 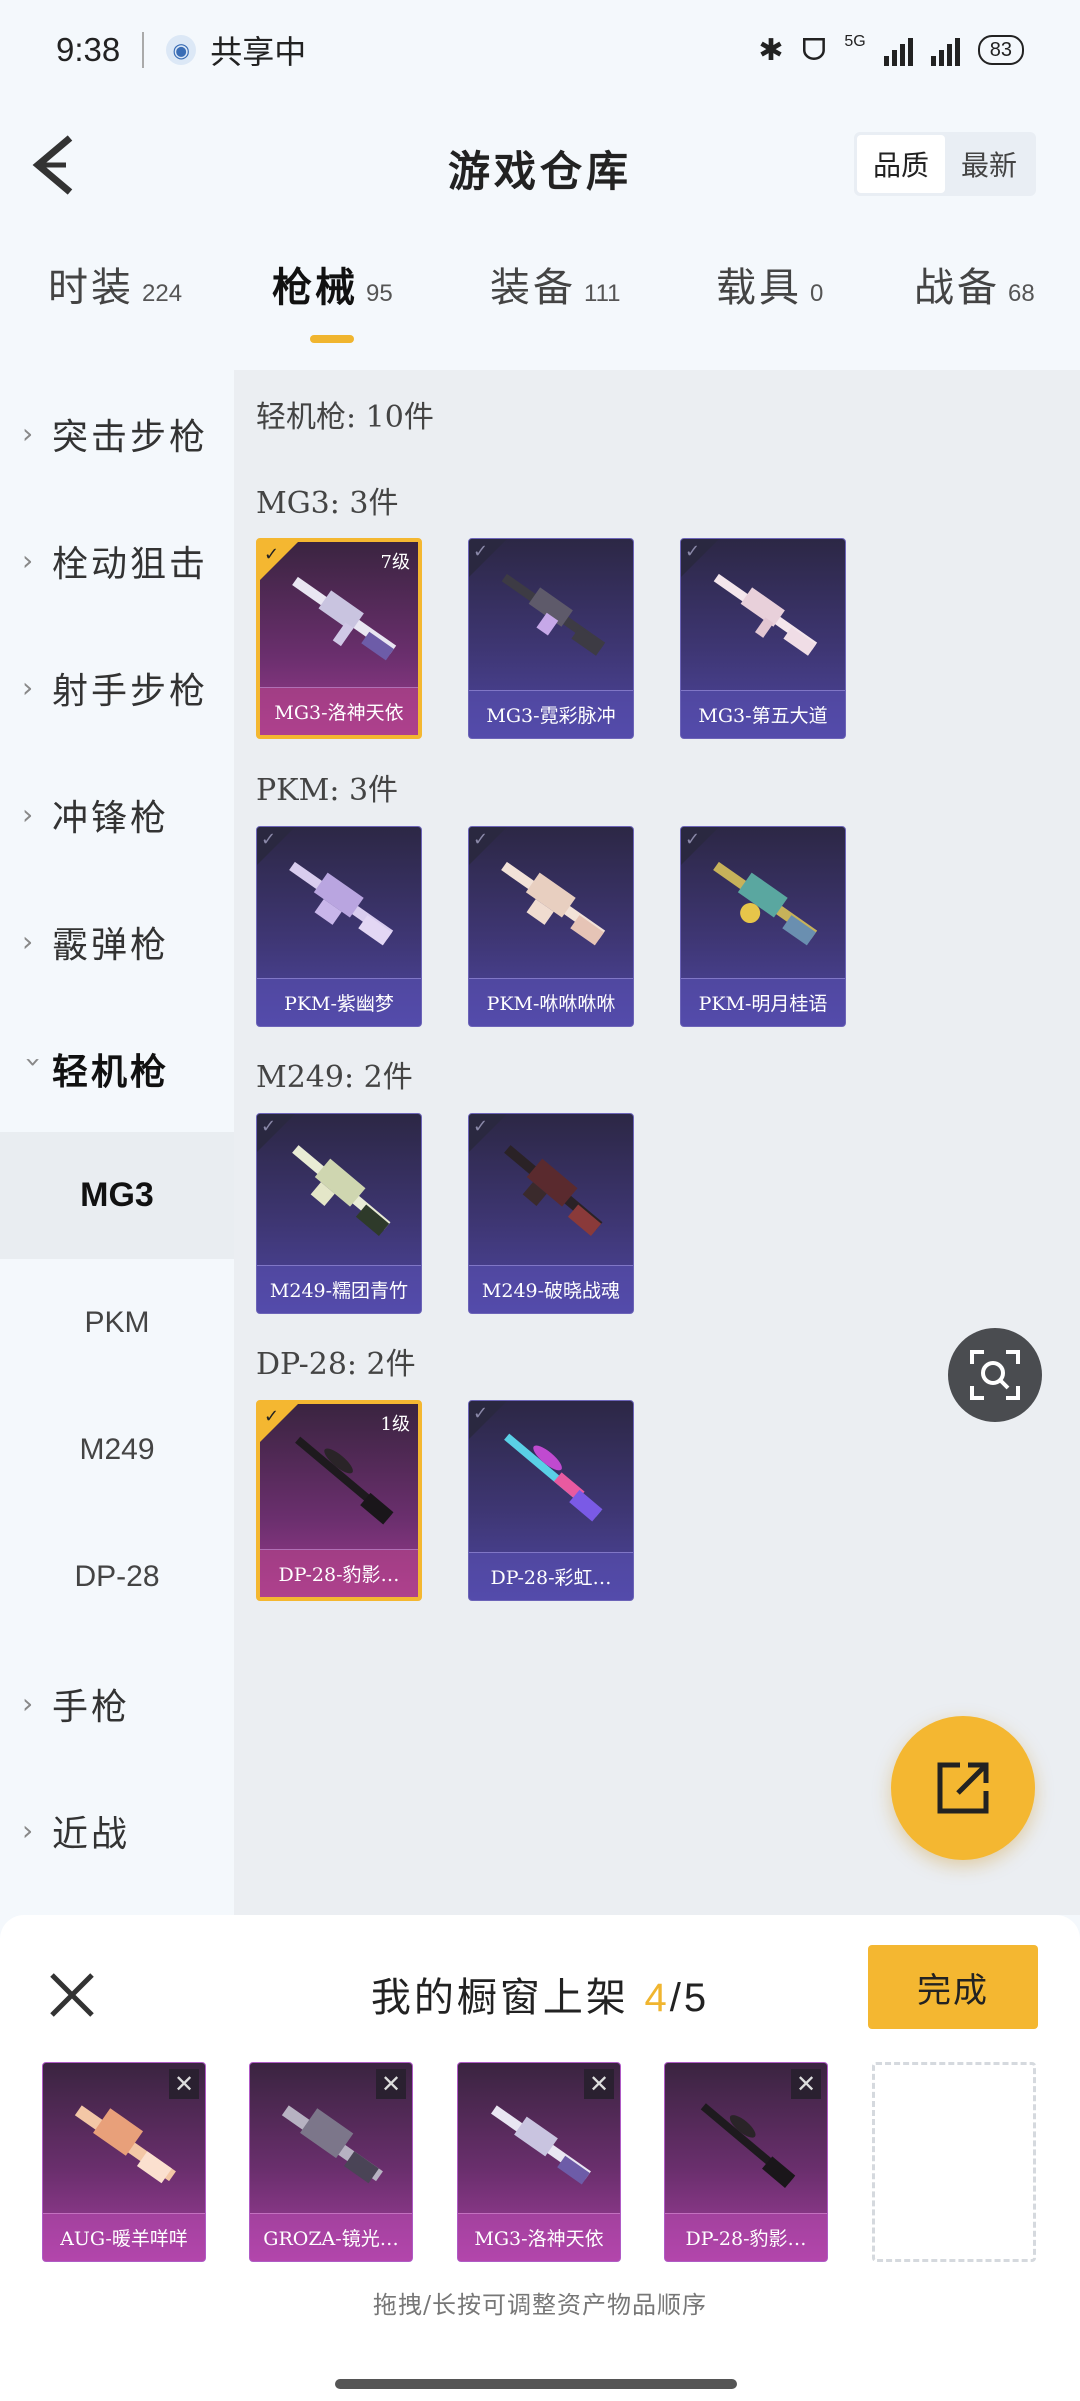 I want to click on image-search-button, so click(x=995, y=1375).